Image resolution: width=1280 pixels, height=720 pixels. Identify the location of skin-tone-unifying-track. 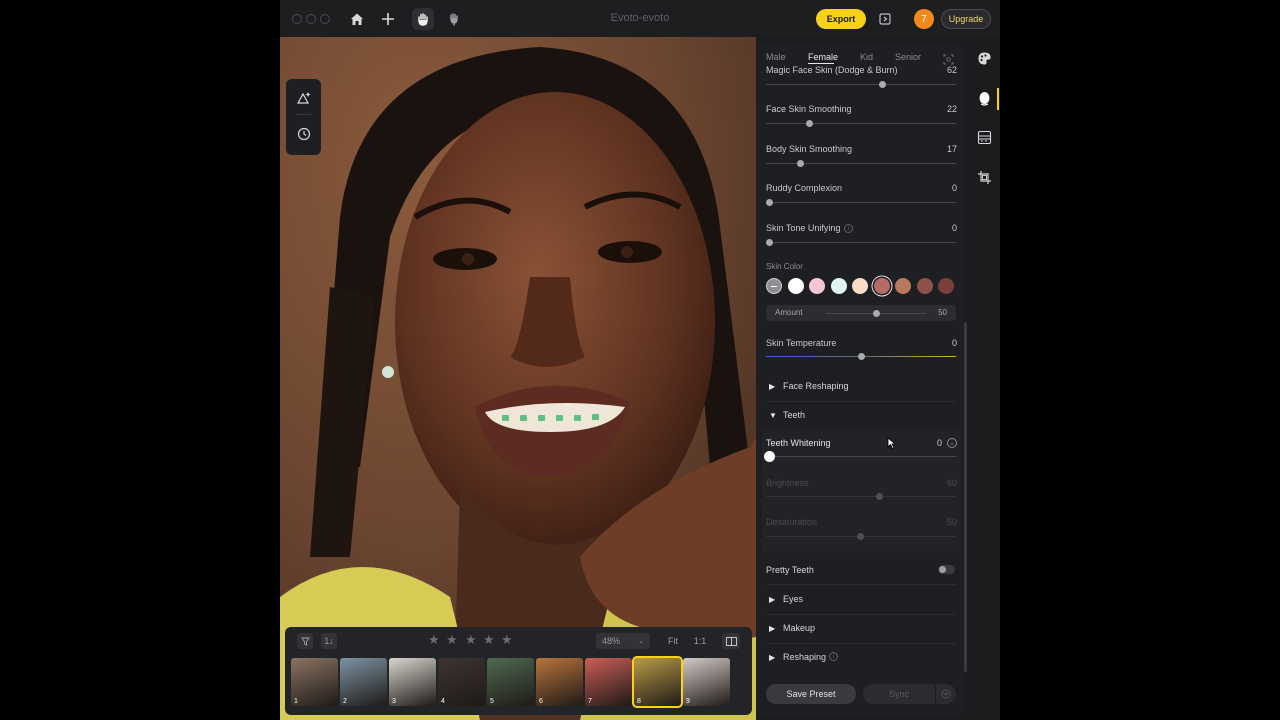
(861, 242).